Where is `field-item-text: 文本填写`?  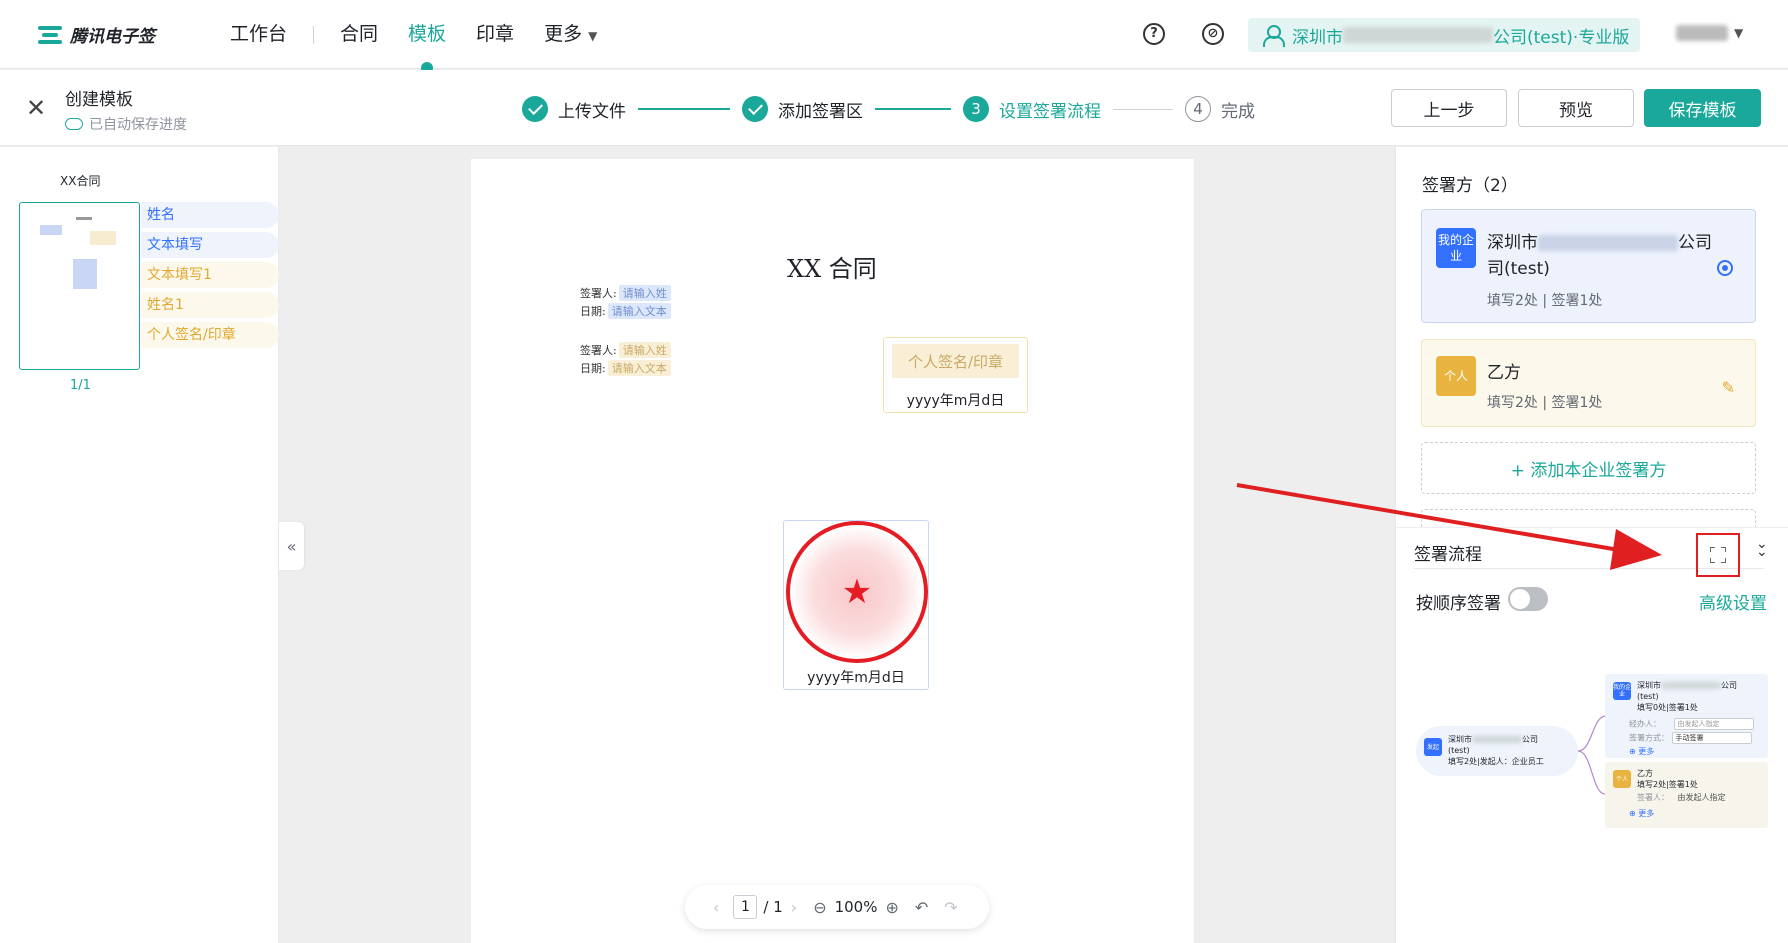 field-item-text: 文本填写 is located at coordinates (210, 245).